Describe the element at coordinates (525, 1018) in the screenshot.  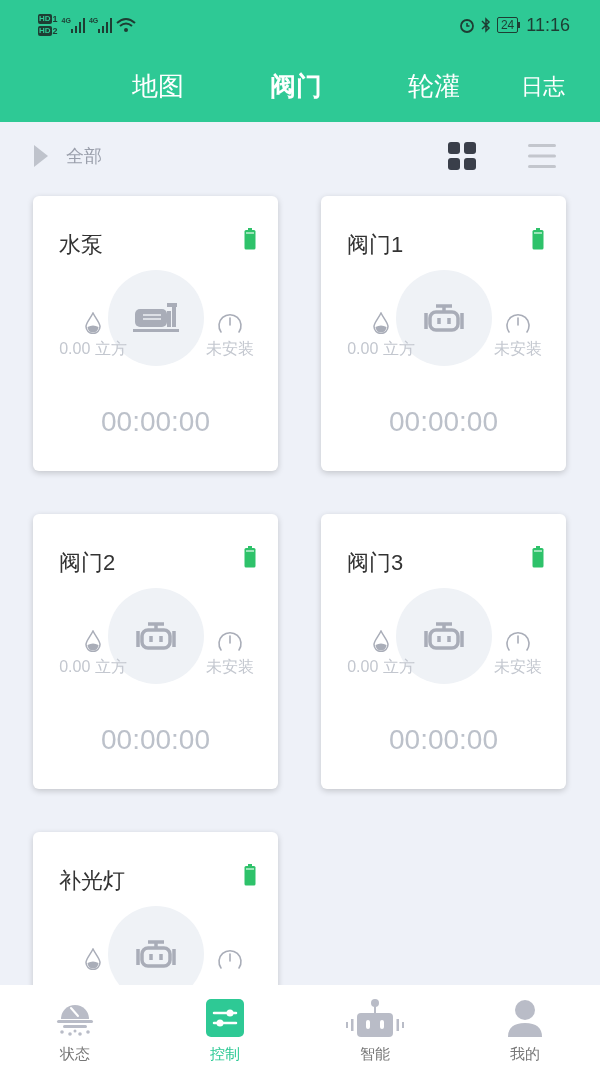
I see `person-icon` at that location.